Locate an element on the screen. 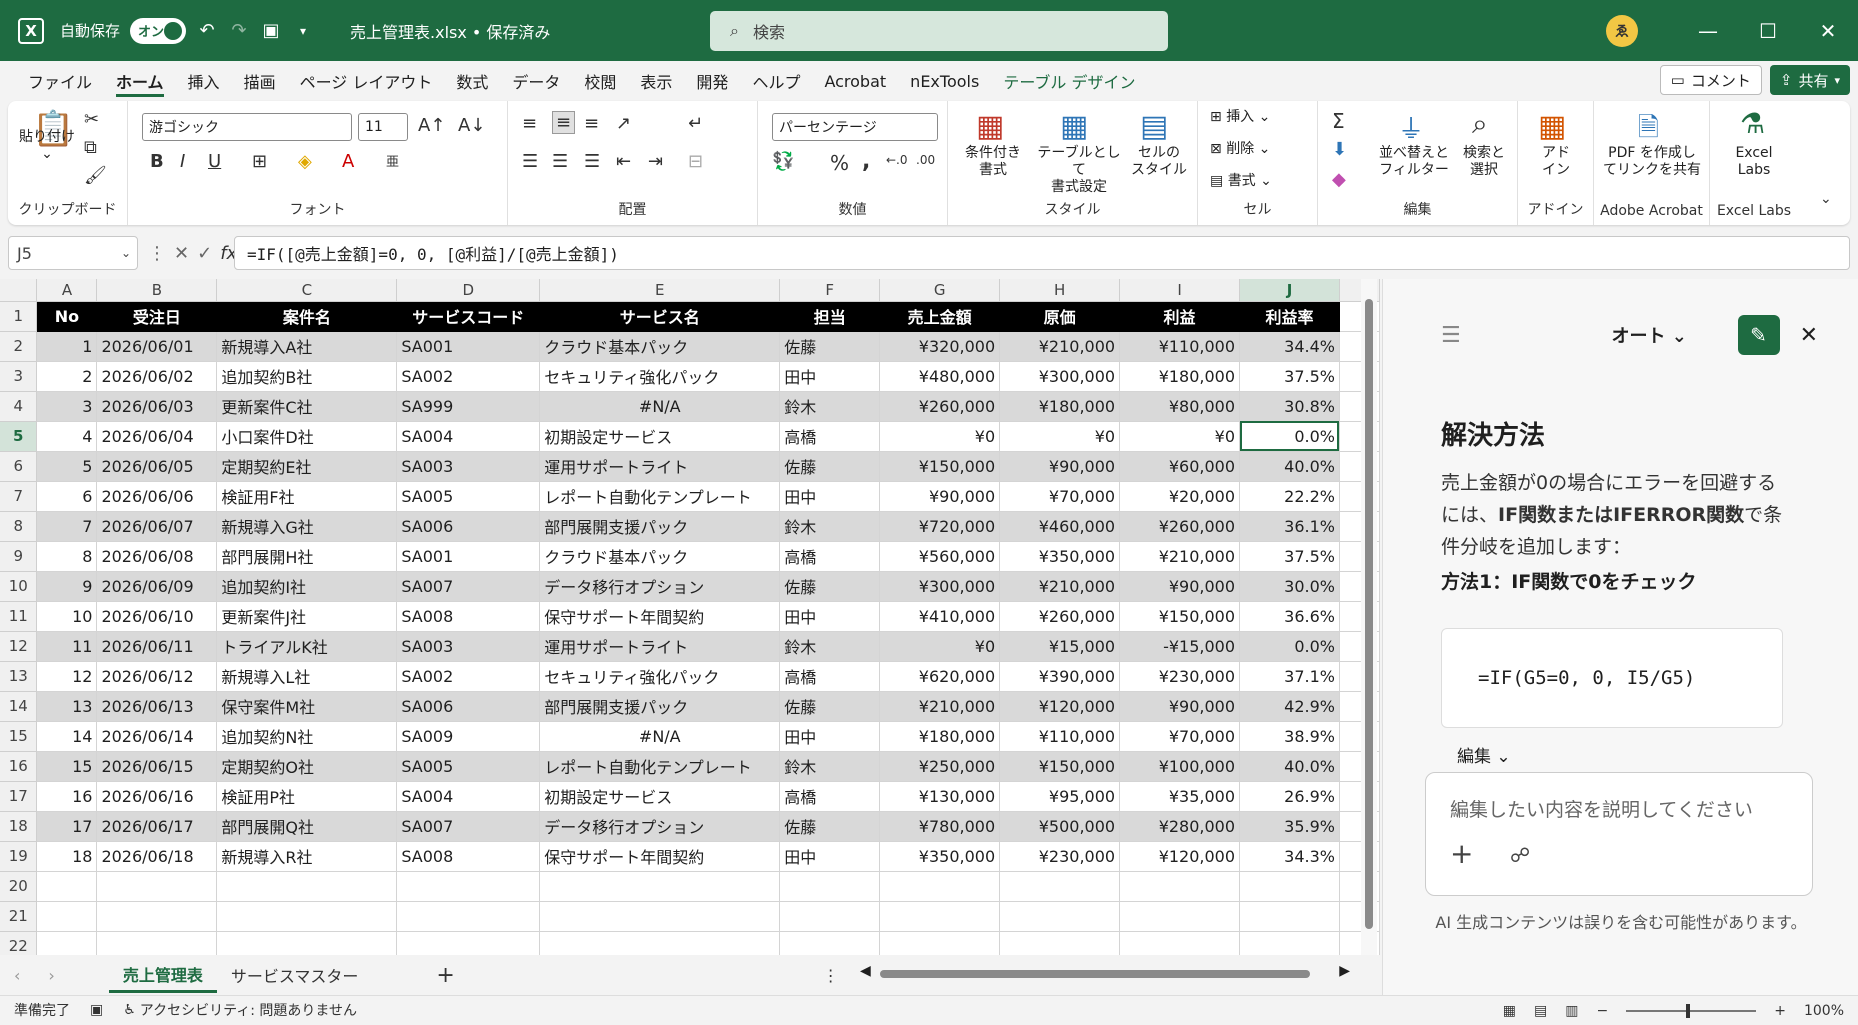 The height and width of the screenshot is (1025, 1858). align-center-icon: ☰ is located at coordinates (560, 161).